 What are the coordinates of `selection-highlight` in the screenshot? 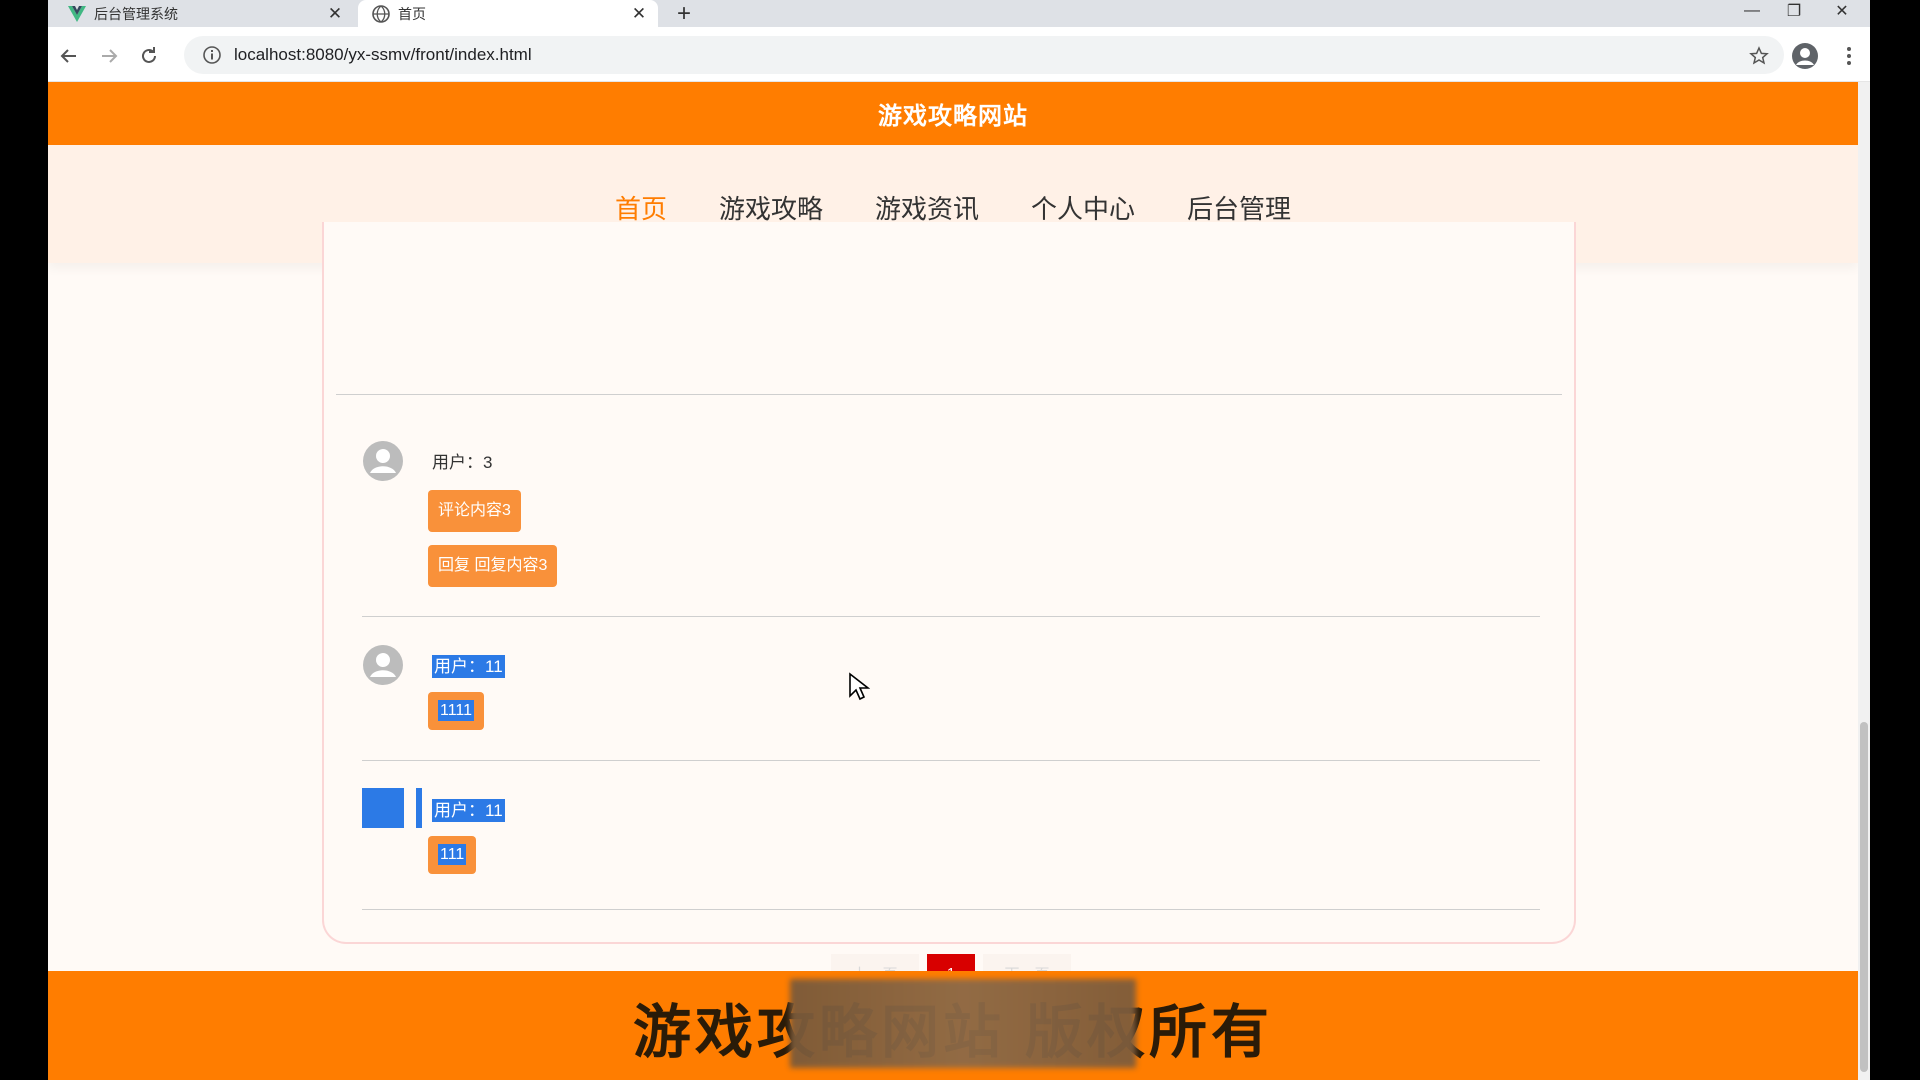 It's located at (419, 808).